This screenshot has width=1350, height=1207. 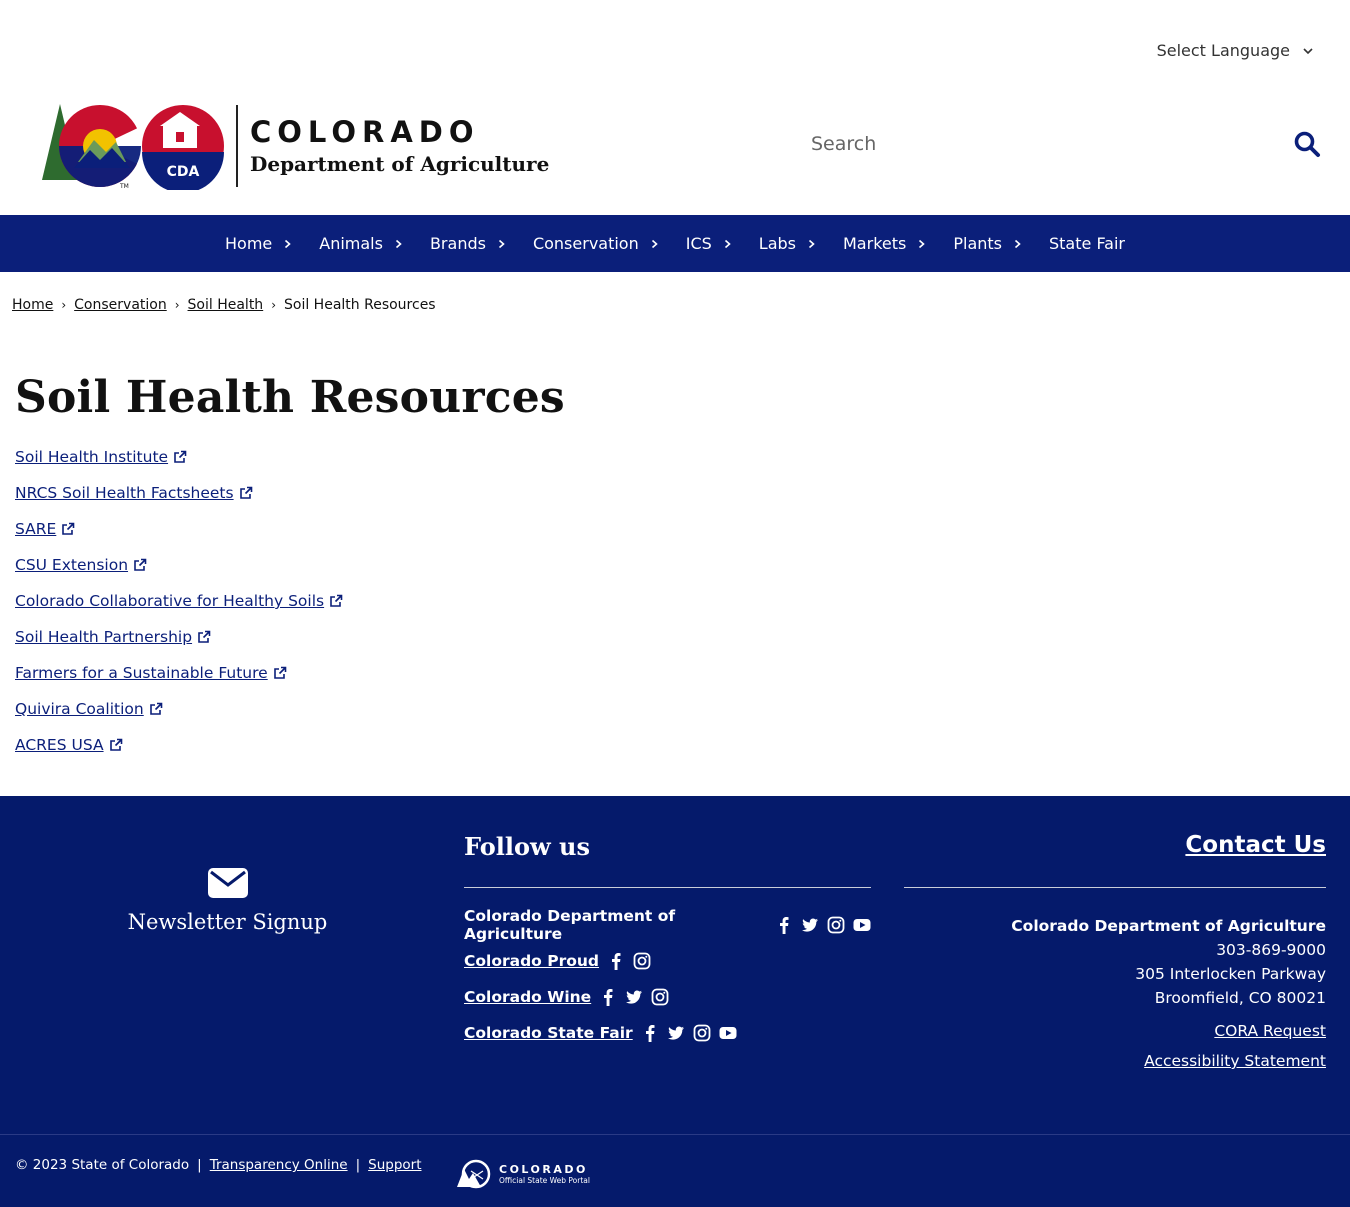 I want to click on logo-marks: TM CDA, so click(x=130, y=147).